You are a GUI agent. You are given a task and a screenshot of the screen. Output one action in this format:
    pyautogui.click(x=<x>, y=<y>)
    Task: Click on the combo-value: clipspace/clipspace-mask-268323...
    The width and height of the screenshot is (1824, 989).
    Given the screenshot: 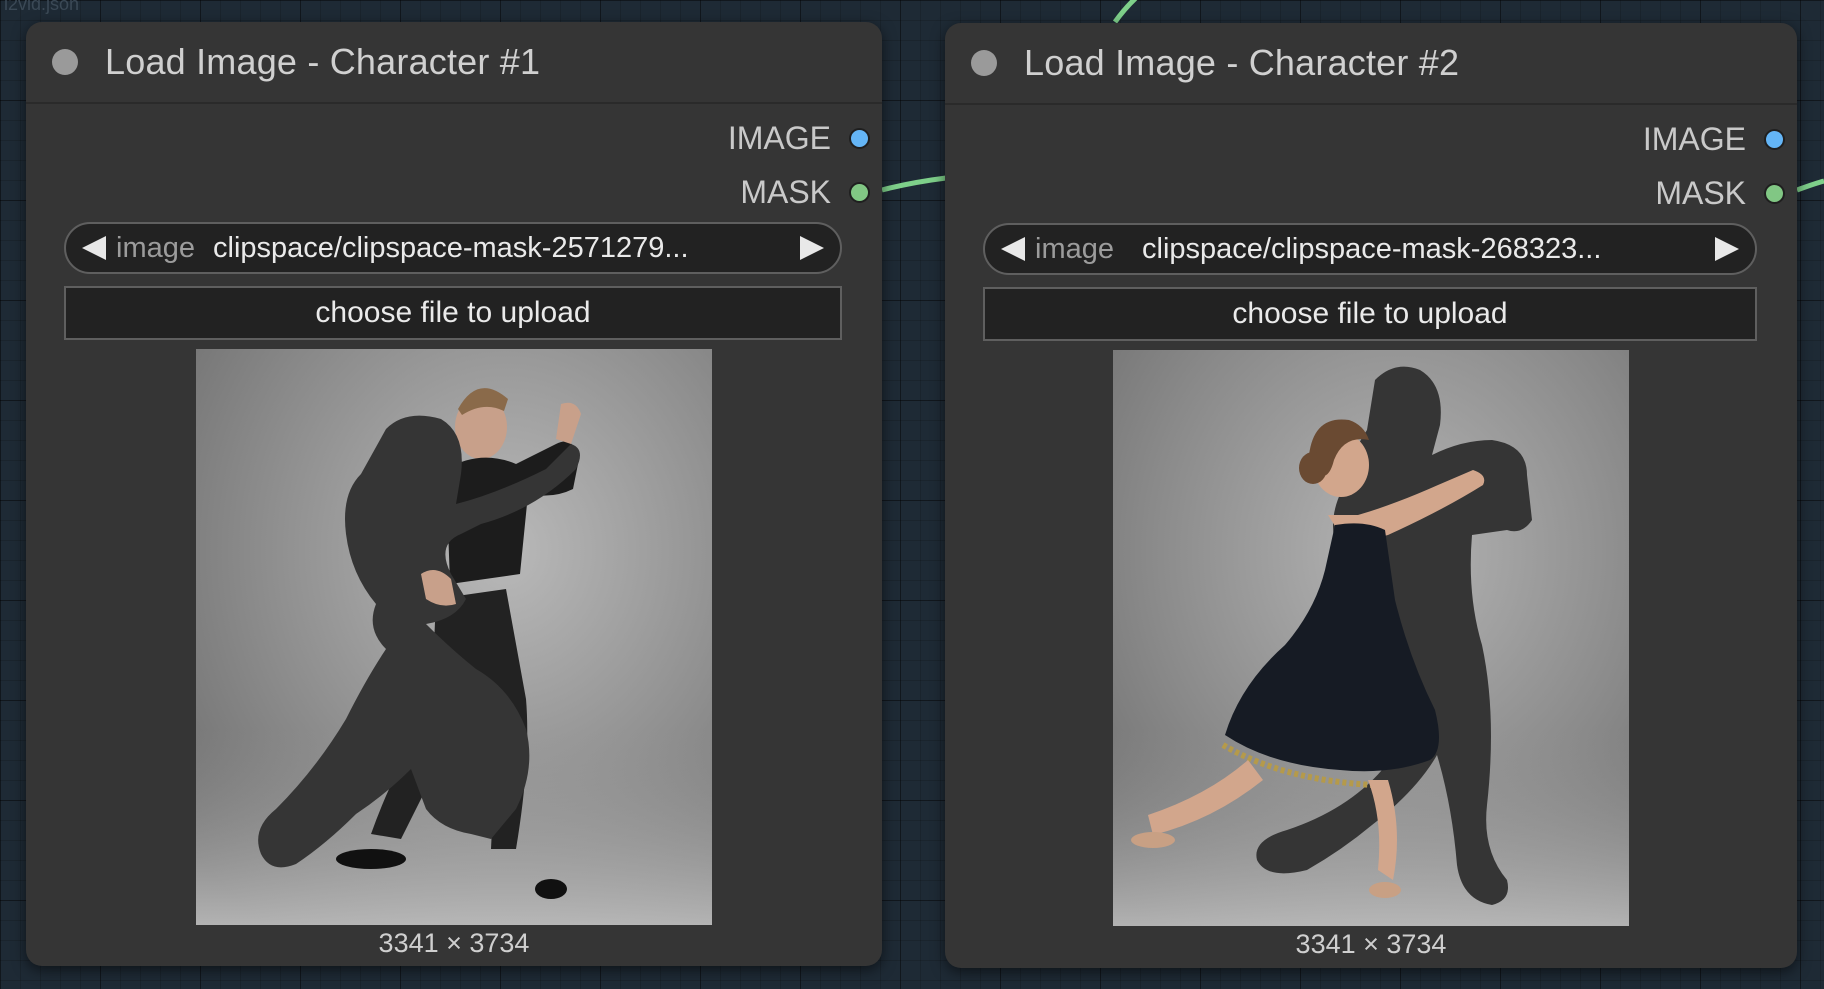 What is the action you would take?
    pyautogui.click(x=1371, y=249)
    